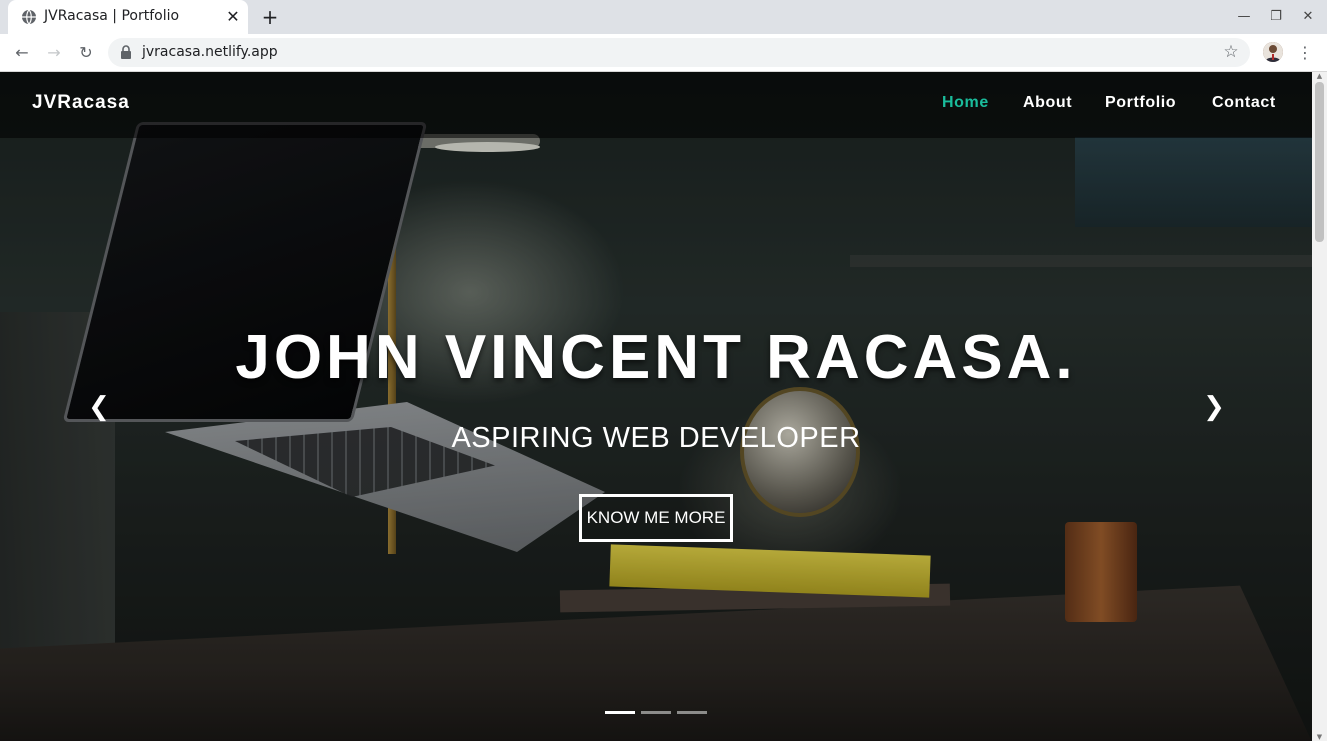 The width and height of the screenshot is (1327, 741). I want to click on browser-tab: JVRacasa | Portfolio ✕, so click(128, 17).